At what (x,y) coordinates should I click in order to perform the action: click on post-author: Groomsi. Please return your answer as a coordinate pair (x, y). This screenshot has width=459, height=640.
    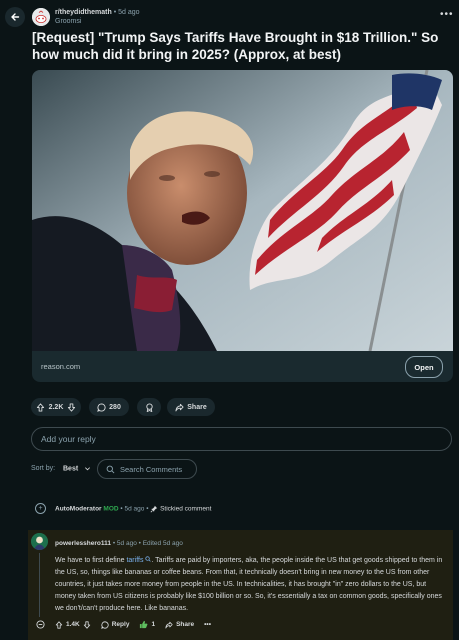
    Looking at the image, I should click on (68, 21).